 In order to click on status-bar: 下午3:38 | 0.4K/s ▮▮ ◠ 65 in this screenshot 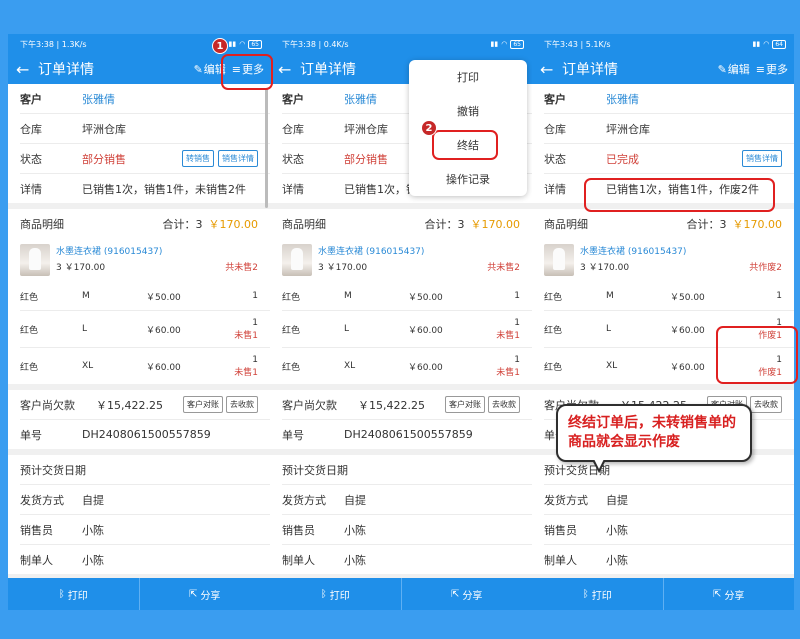, I will do `click(401, 44)`.